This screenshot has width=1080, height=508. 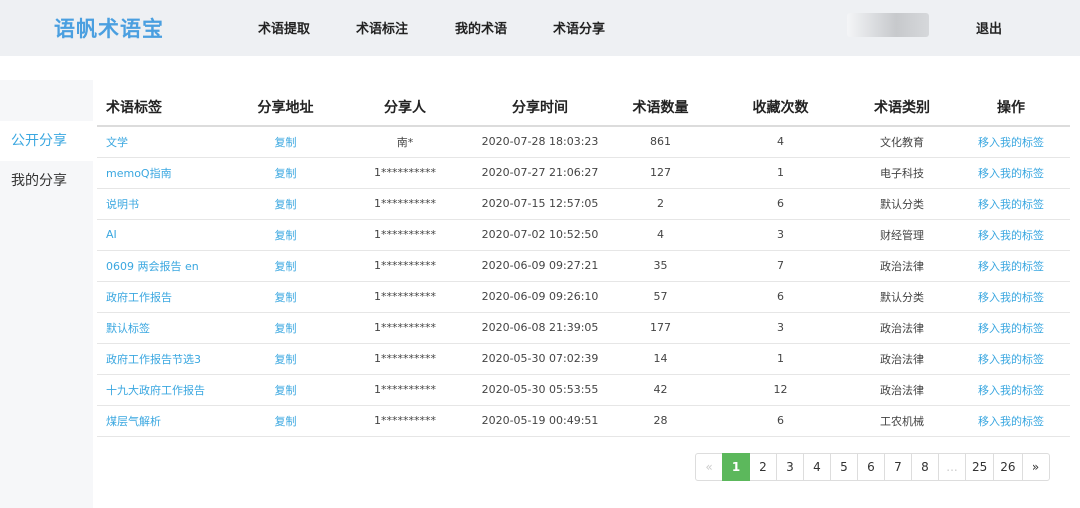 What do you see at coordinates (540, 266) in the screenshot?
I see `share-time-cell: 2020-06-09 09:27:21` at bounding box center [540, 266].